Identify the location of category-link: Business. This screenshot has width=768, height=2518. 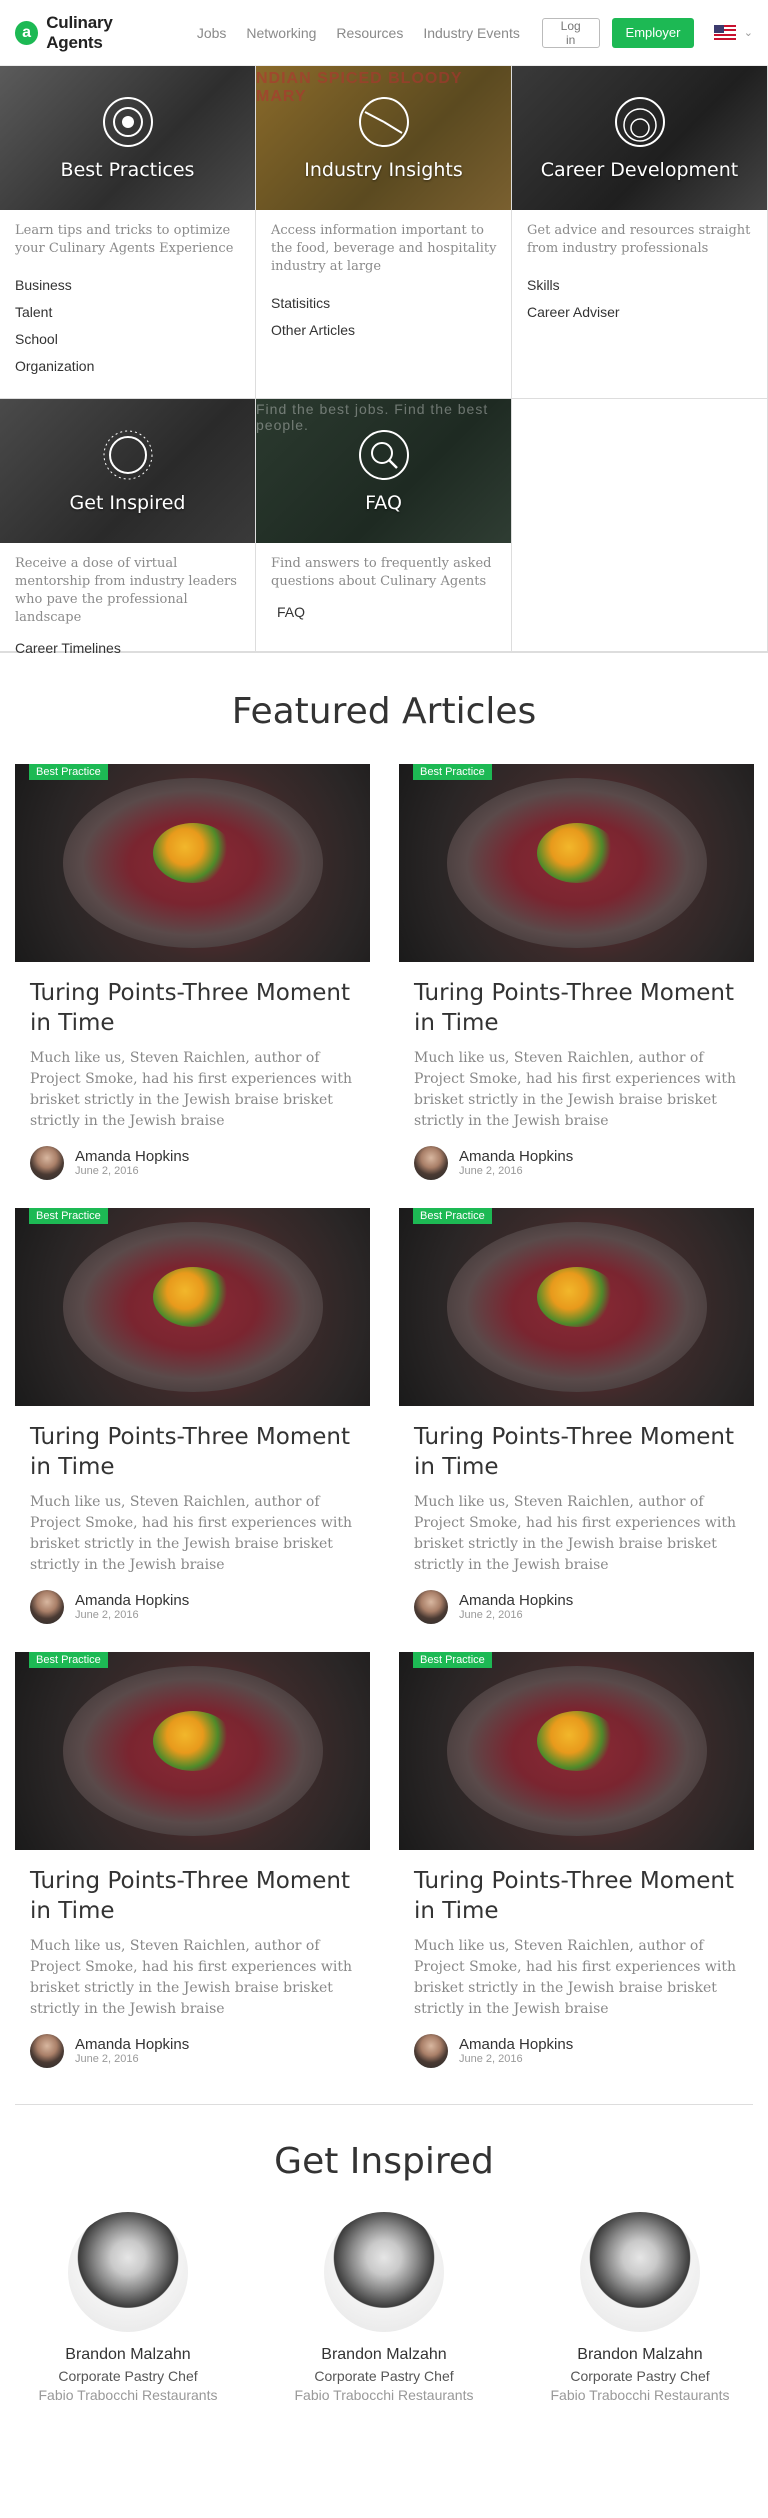
(127, 285).